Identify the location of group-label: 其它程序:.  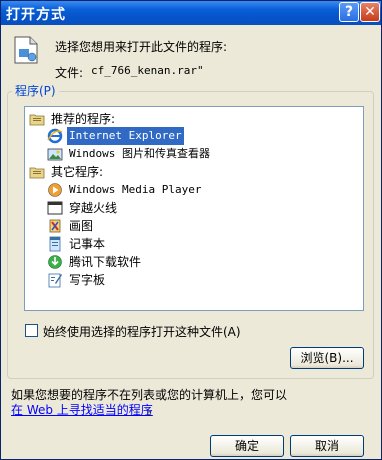
(77, 172).